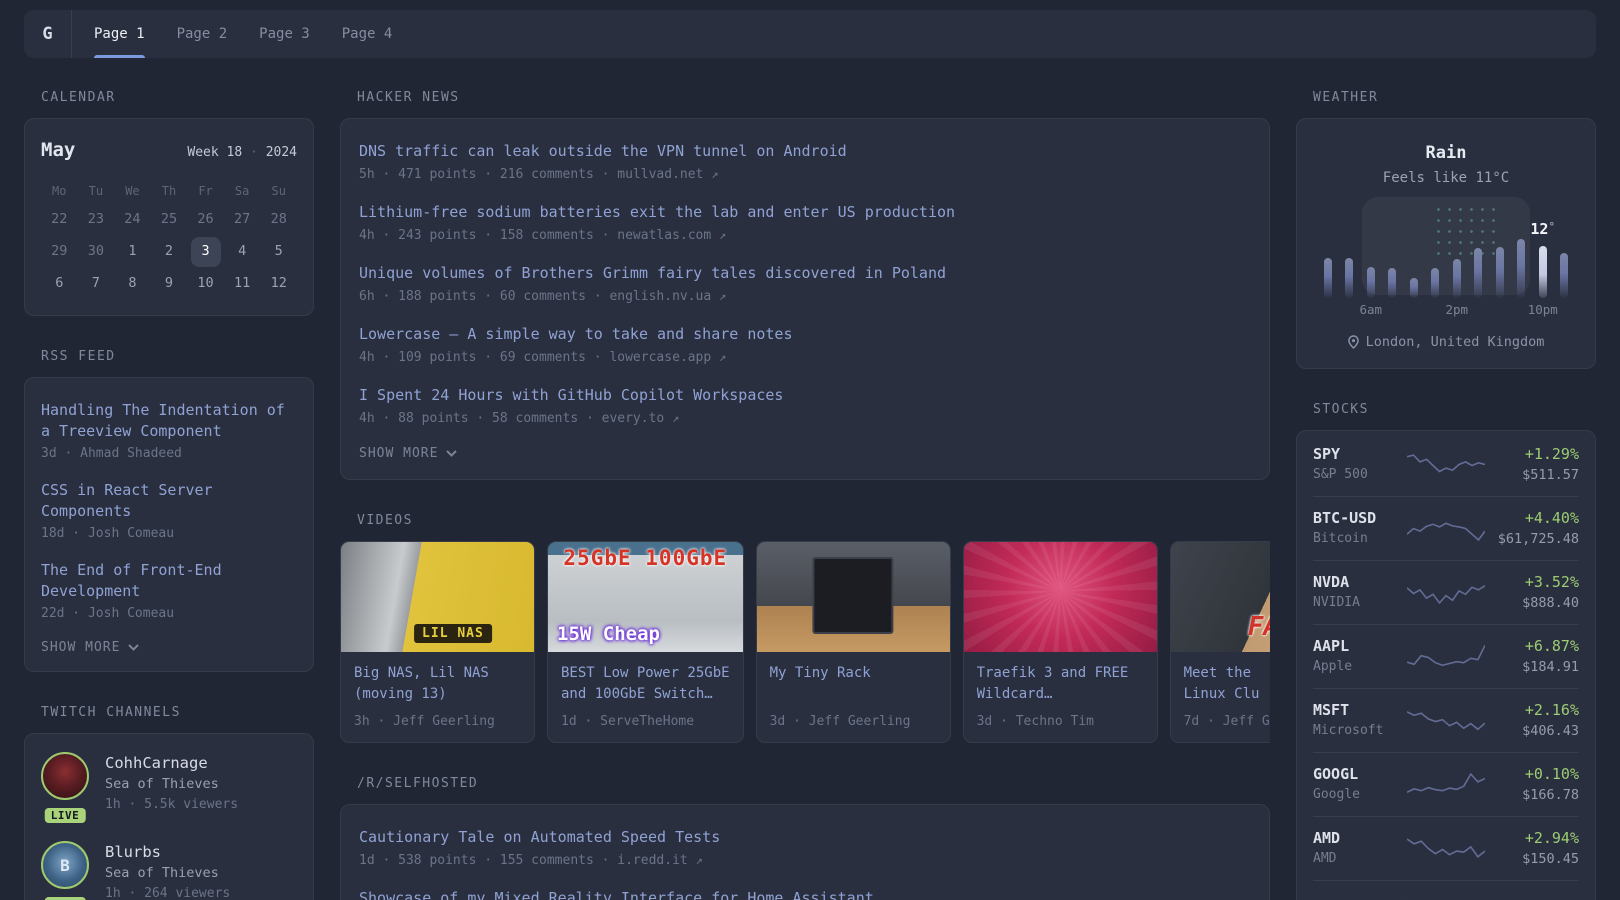 The width and height of the screenshot is (1620, 900). Describe the element at coordinates (1336, 774) in the screenshot. I see `stock-symbol: GOOGL` at that location.